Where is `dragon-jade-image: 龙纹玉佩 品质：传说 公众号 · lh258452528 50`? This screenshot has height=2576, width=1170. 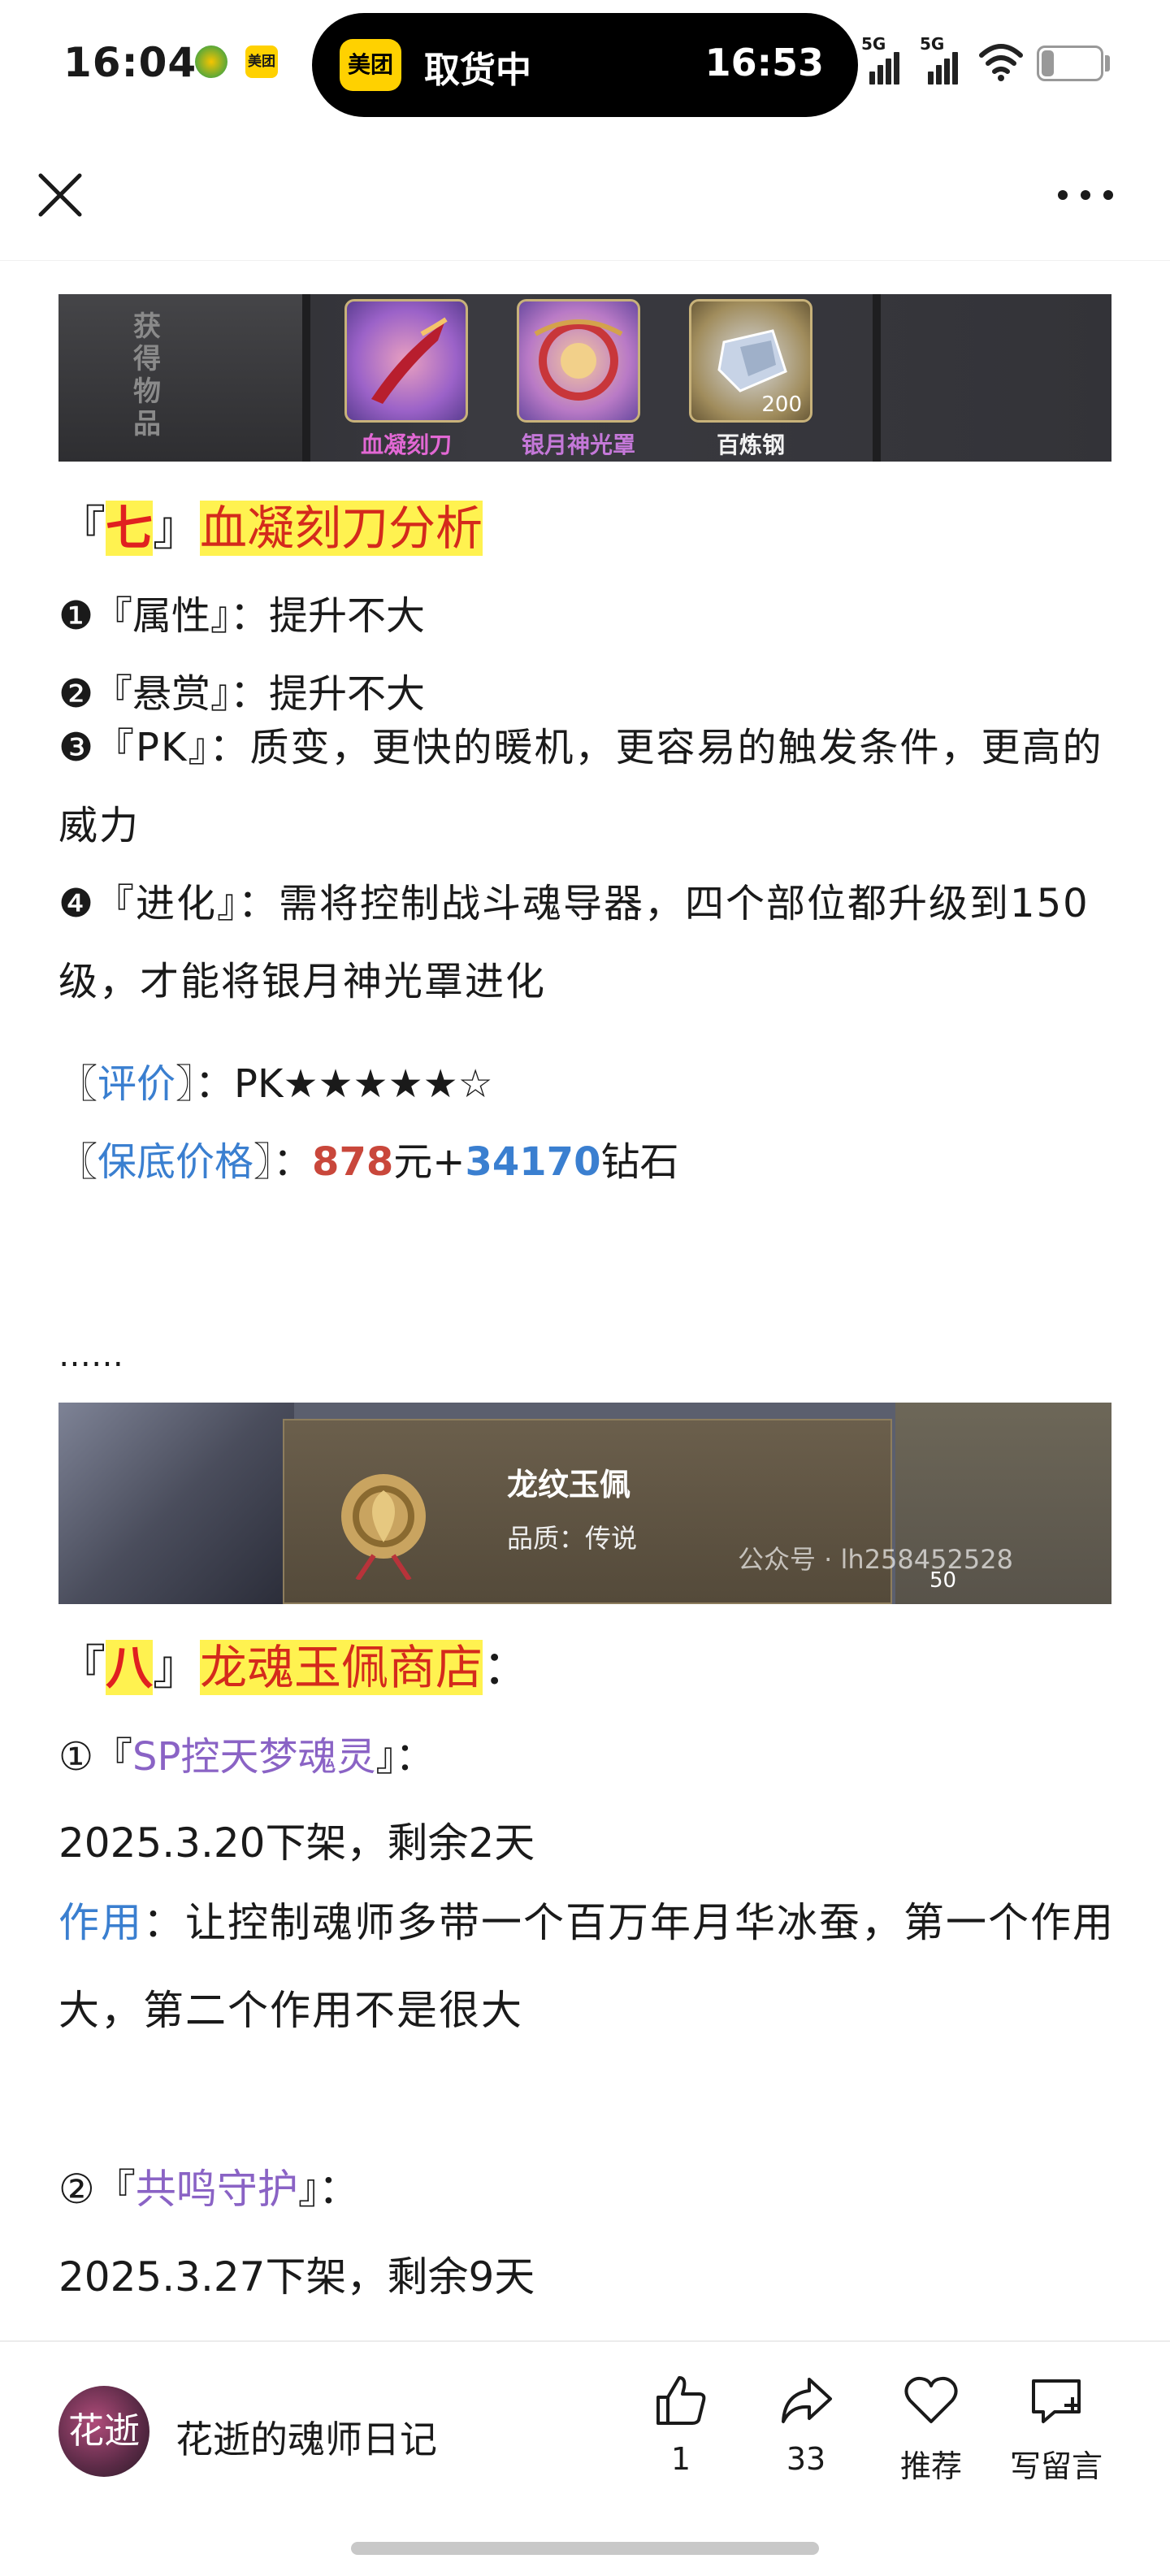
dragon-jade-image: 龙纹玉佩 品质：传说 公众号 · lh258452528 50 is located at coordinates (585, 1503).